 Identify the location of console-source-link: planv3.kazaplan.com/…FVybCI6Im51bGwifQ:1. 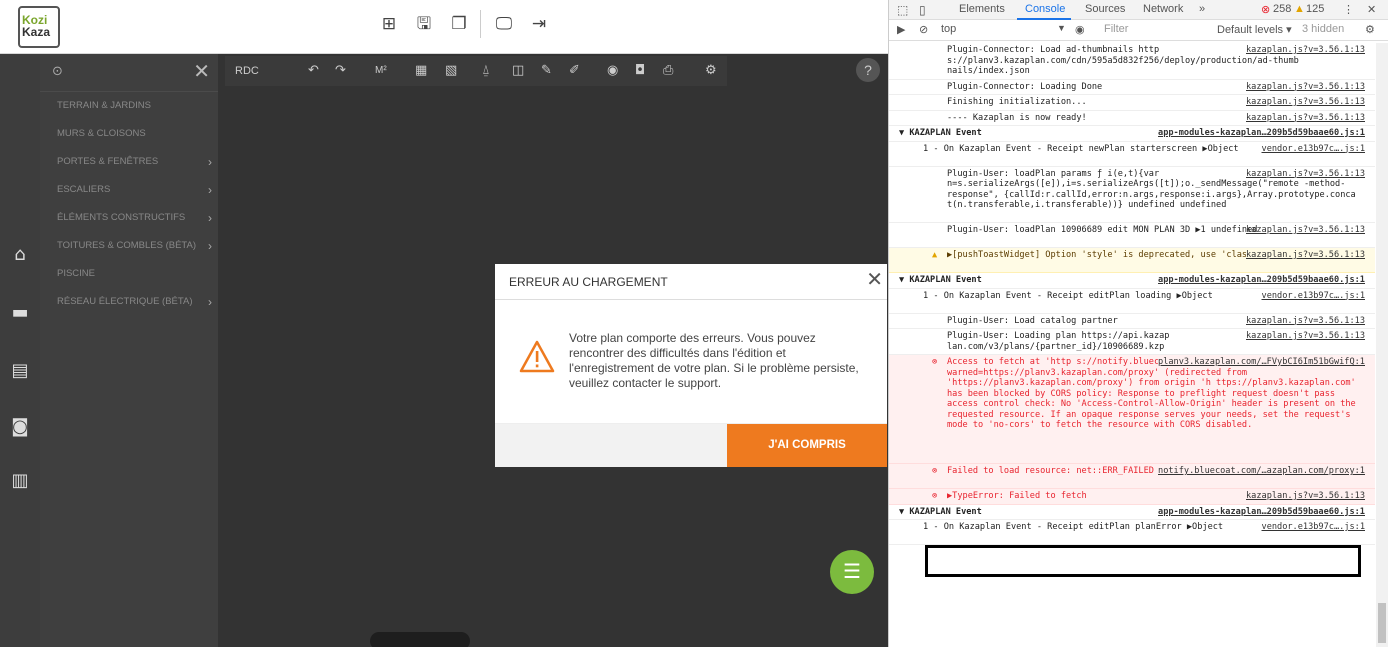
(1261, 362).